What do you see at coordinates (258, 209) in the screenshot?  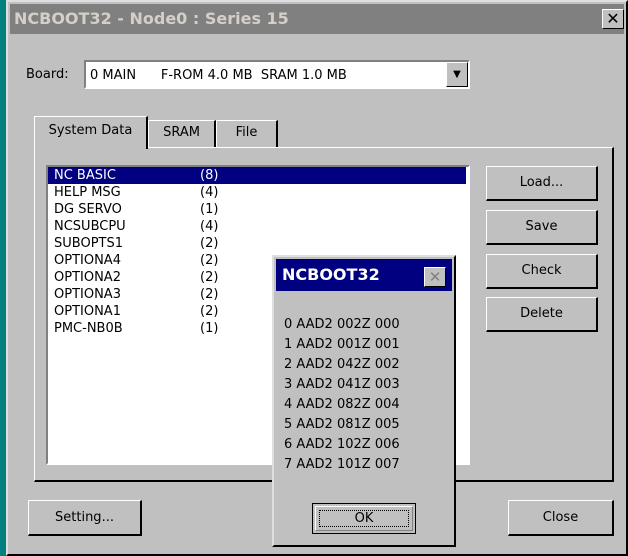 I see `list-item: DG SERVO (1)` at bounding box center [258, 209].